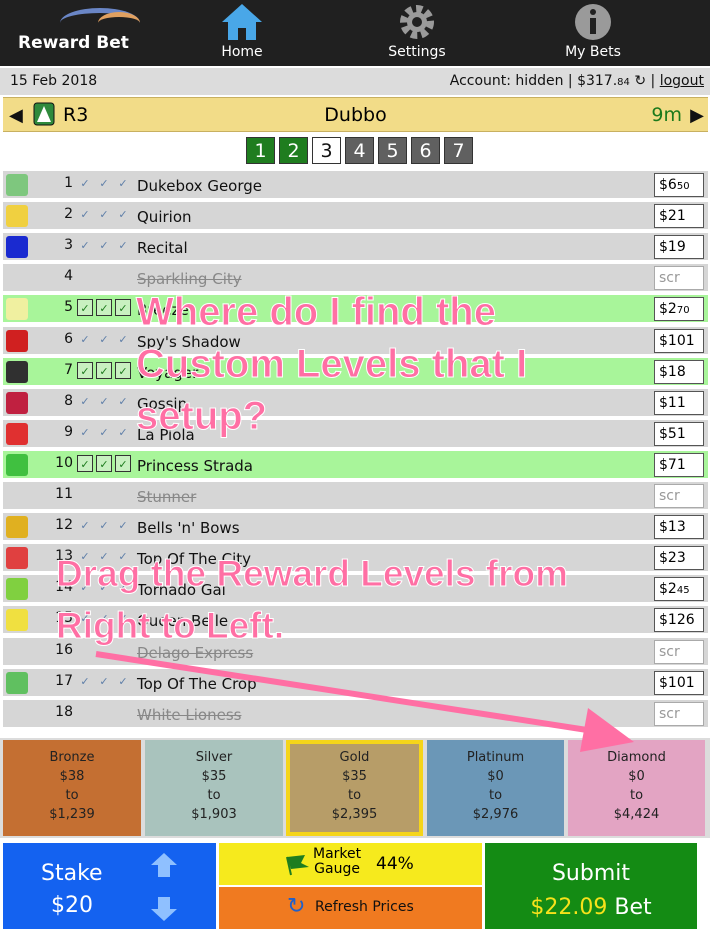 This screenshot has height=932, width=710. Describe the element at coordinates (188, 528) in the screenshot. I see `runner-name: Bells 'n' Bows` at that location.